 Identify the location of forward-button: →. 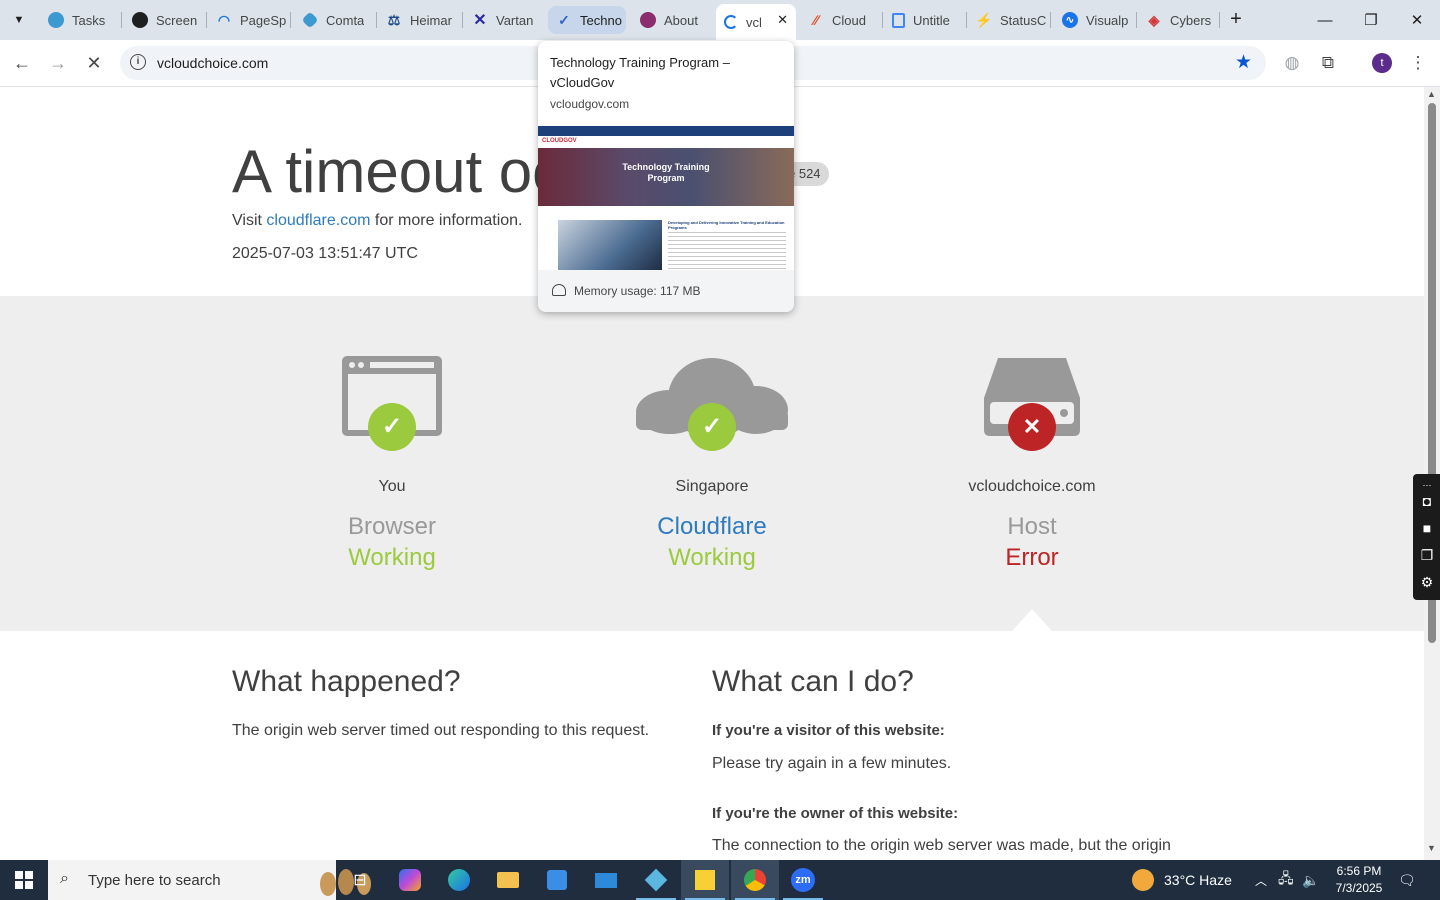
(58, 63).